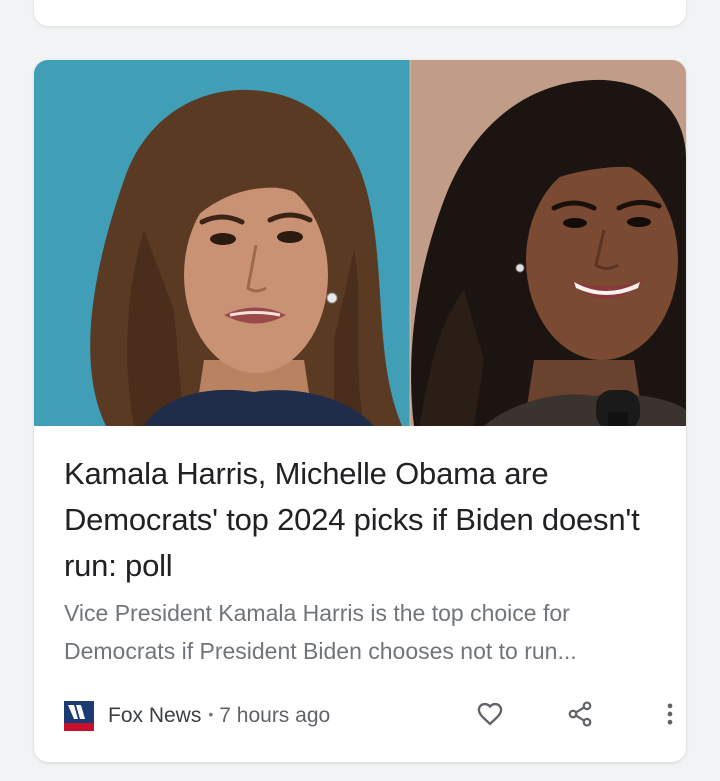  I want to click on more-vert-icon, so click(670, 716).